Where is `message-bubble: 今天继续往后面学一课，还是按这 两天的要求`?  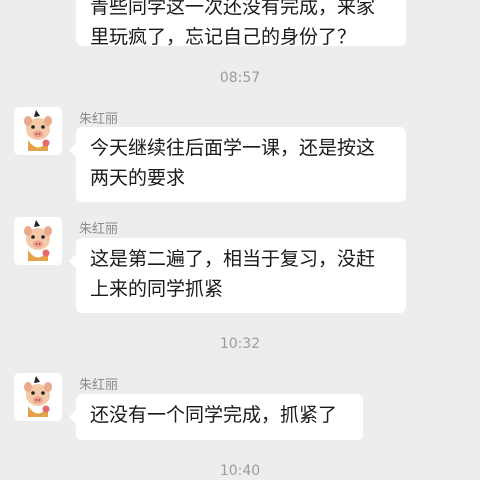
message-bubble: 今天继续往后面学一课，还是按这 两天的要求 is located at coordinates (237, 164).